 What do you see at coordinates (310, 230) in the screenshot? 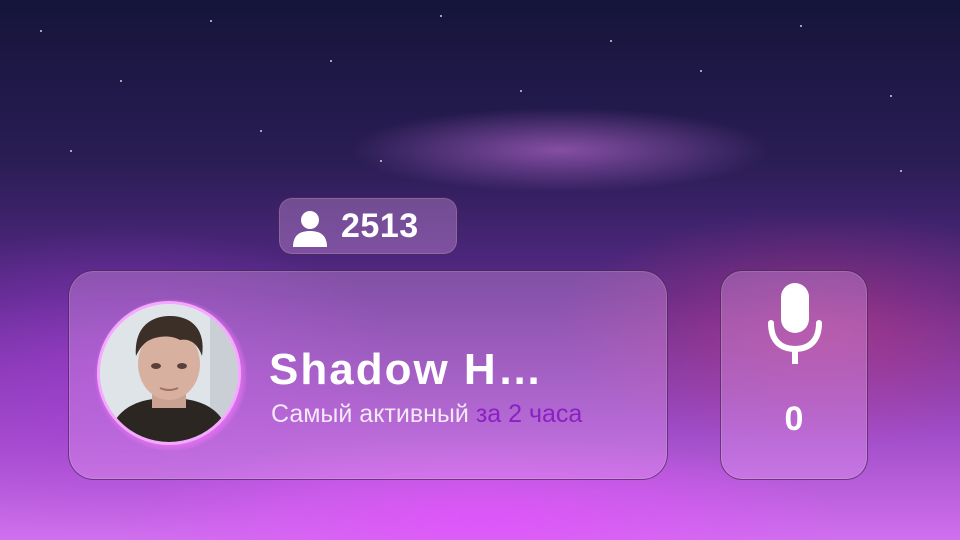
I see `user-icon` at bounding box center [310, 230].